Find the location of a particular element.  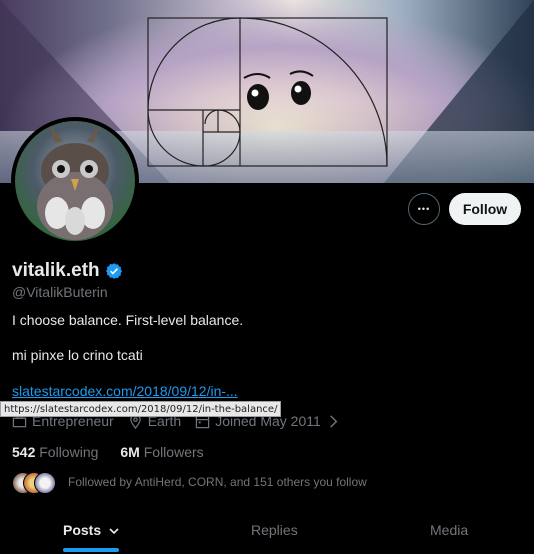

tab-posts: Posts is located at coordinates (91, 530).